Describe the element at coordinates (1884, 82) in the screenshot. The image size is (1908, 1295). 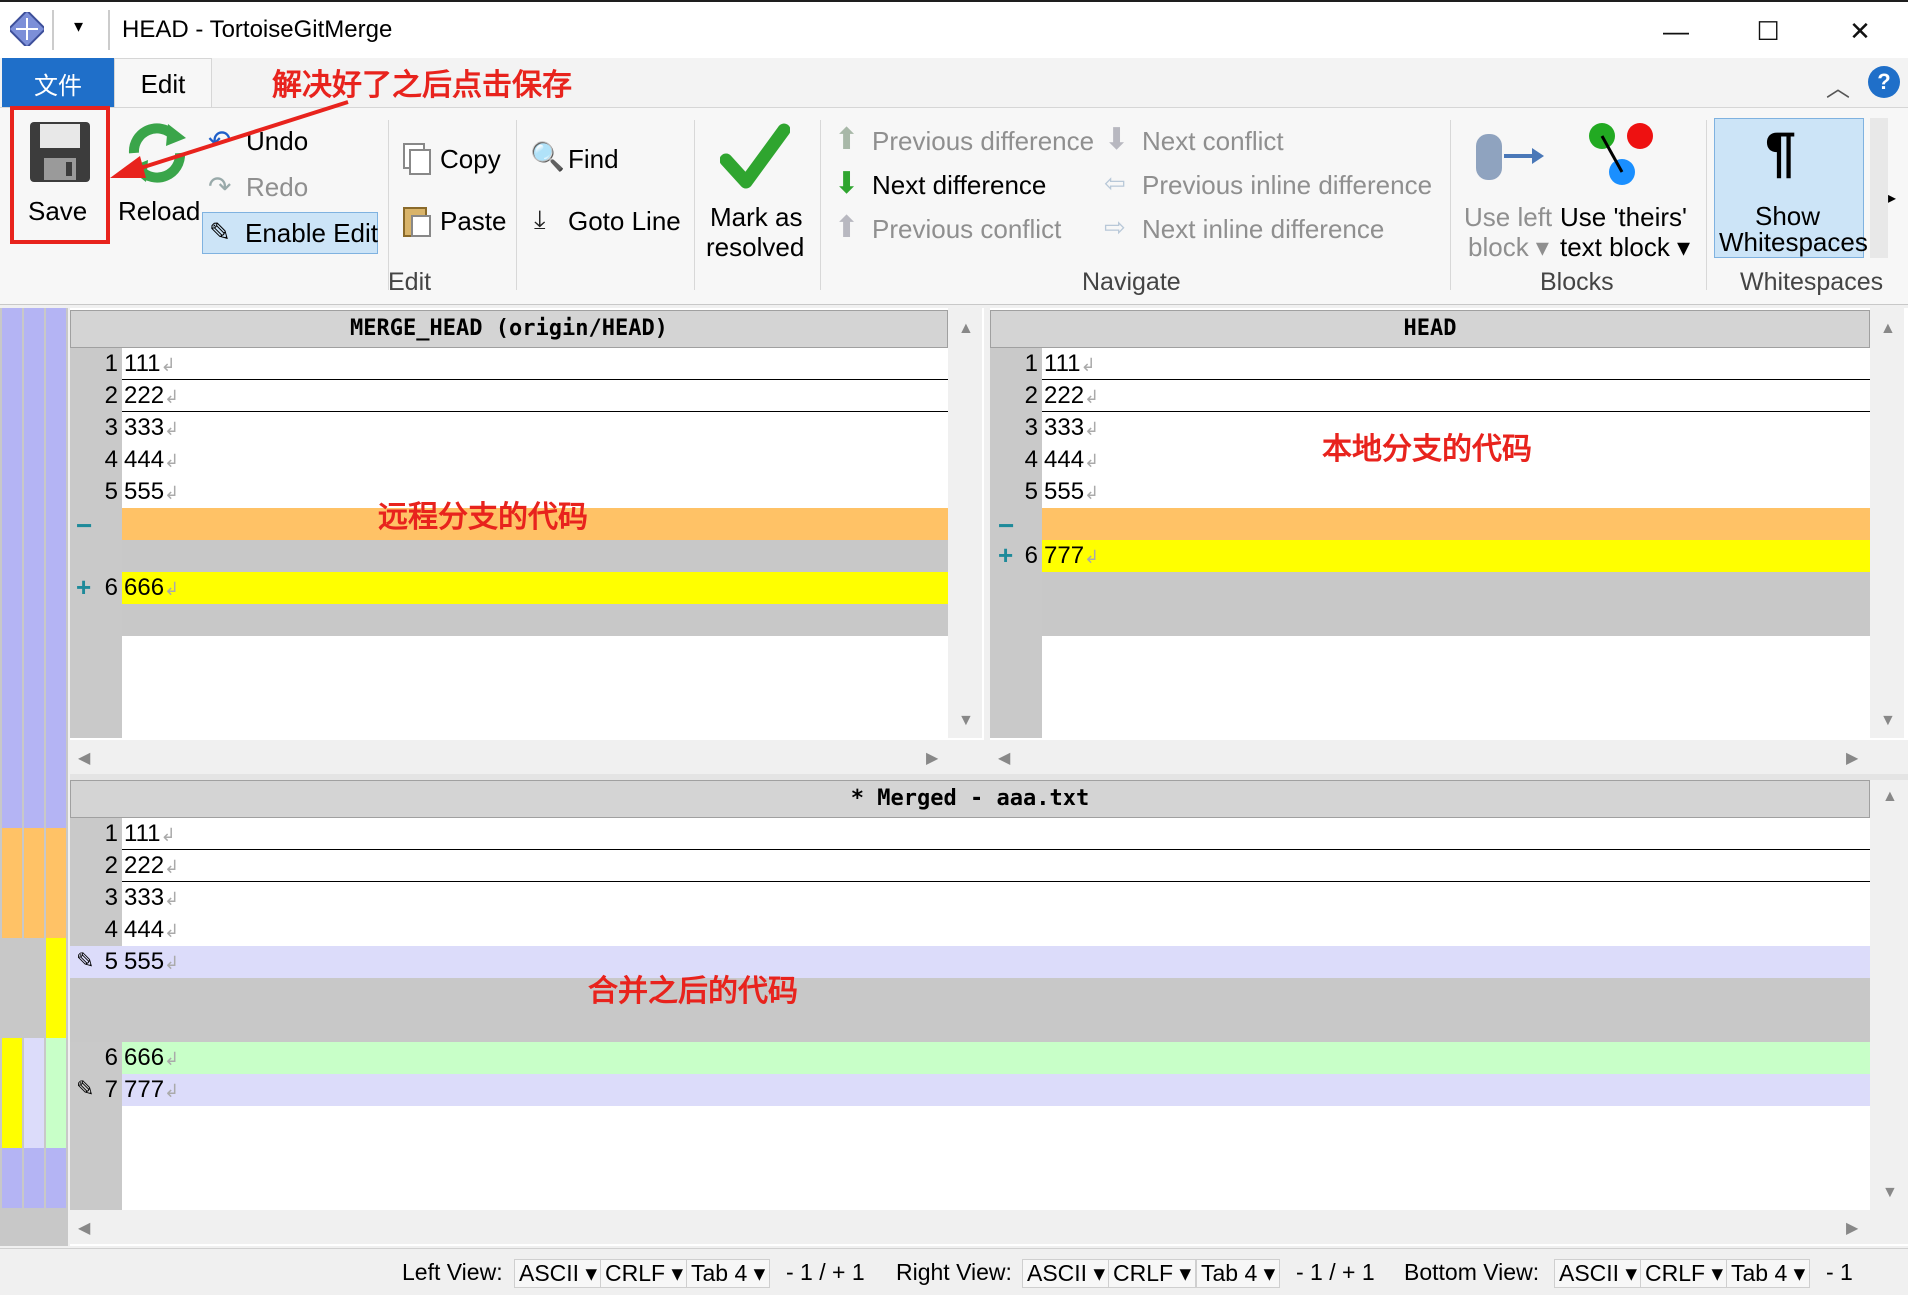
I see `help-icon: ?` at that location.